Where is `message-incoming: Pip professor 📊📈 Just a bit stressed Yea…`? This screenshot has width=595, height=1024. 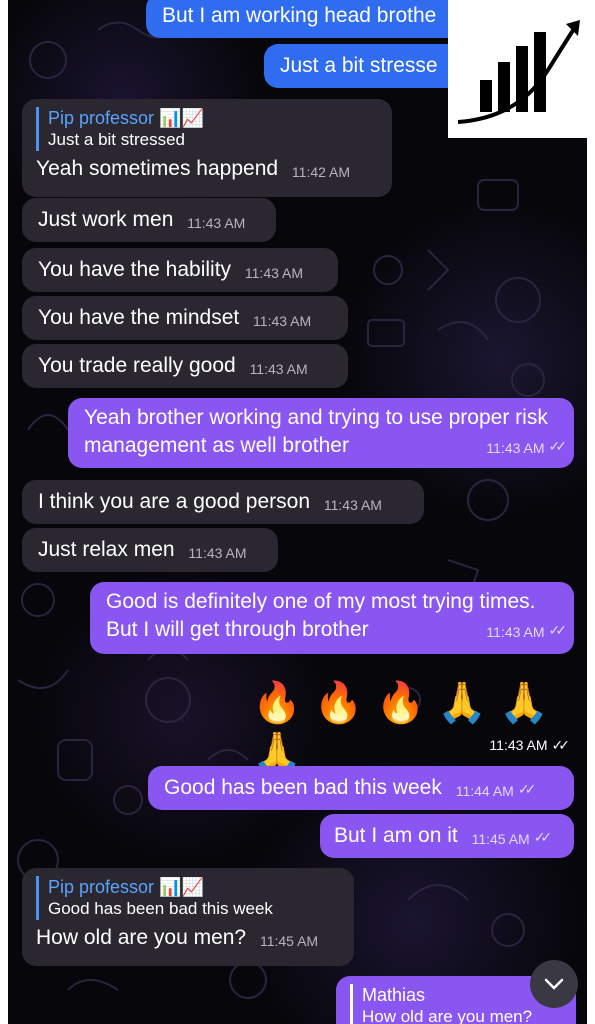
message-incoming: Pip professor 📊📈 Just a bit stressed Yea… is located at coordinates (207, 148).